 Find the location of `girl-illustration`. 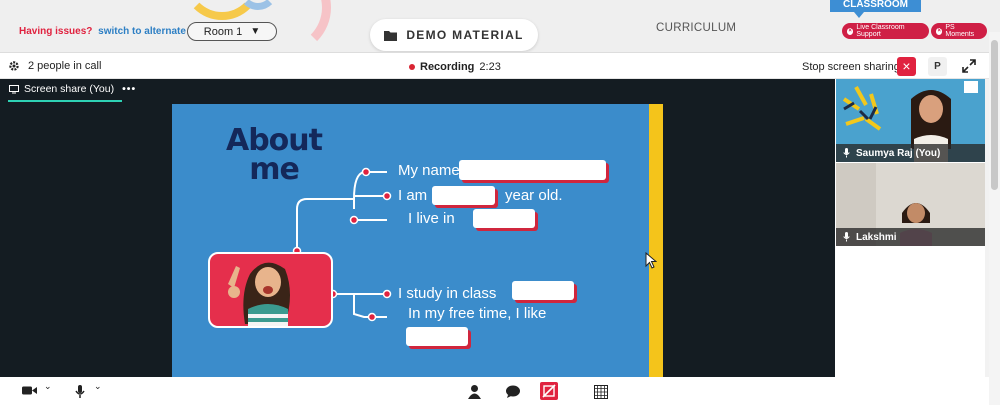

girl-illustration is located at coordinates (259, 294).